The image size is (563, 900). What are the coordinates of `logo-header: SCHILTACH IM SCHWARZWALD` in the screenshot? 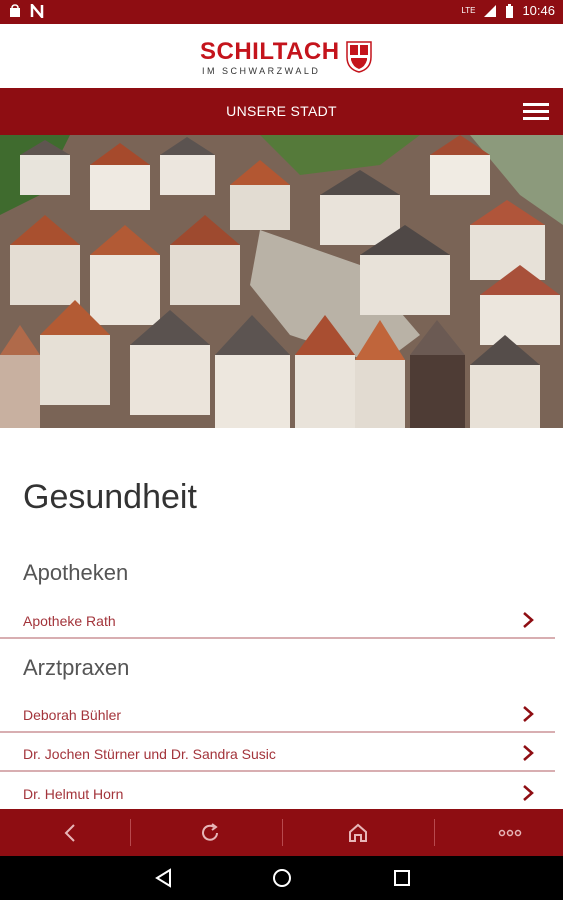 It's located at (281, 56).